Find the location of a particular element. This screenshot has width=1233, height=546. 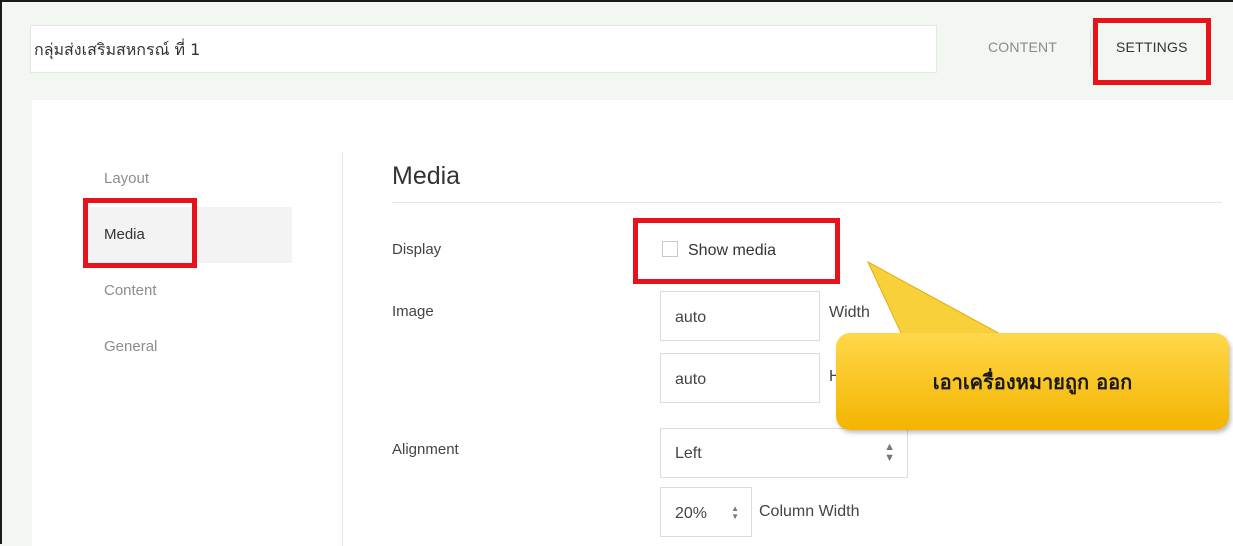

alignment-select-value: Left is located at coordinates (688, 453).